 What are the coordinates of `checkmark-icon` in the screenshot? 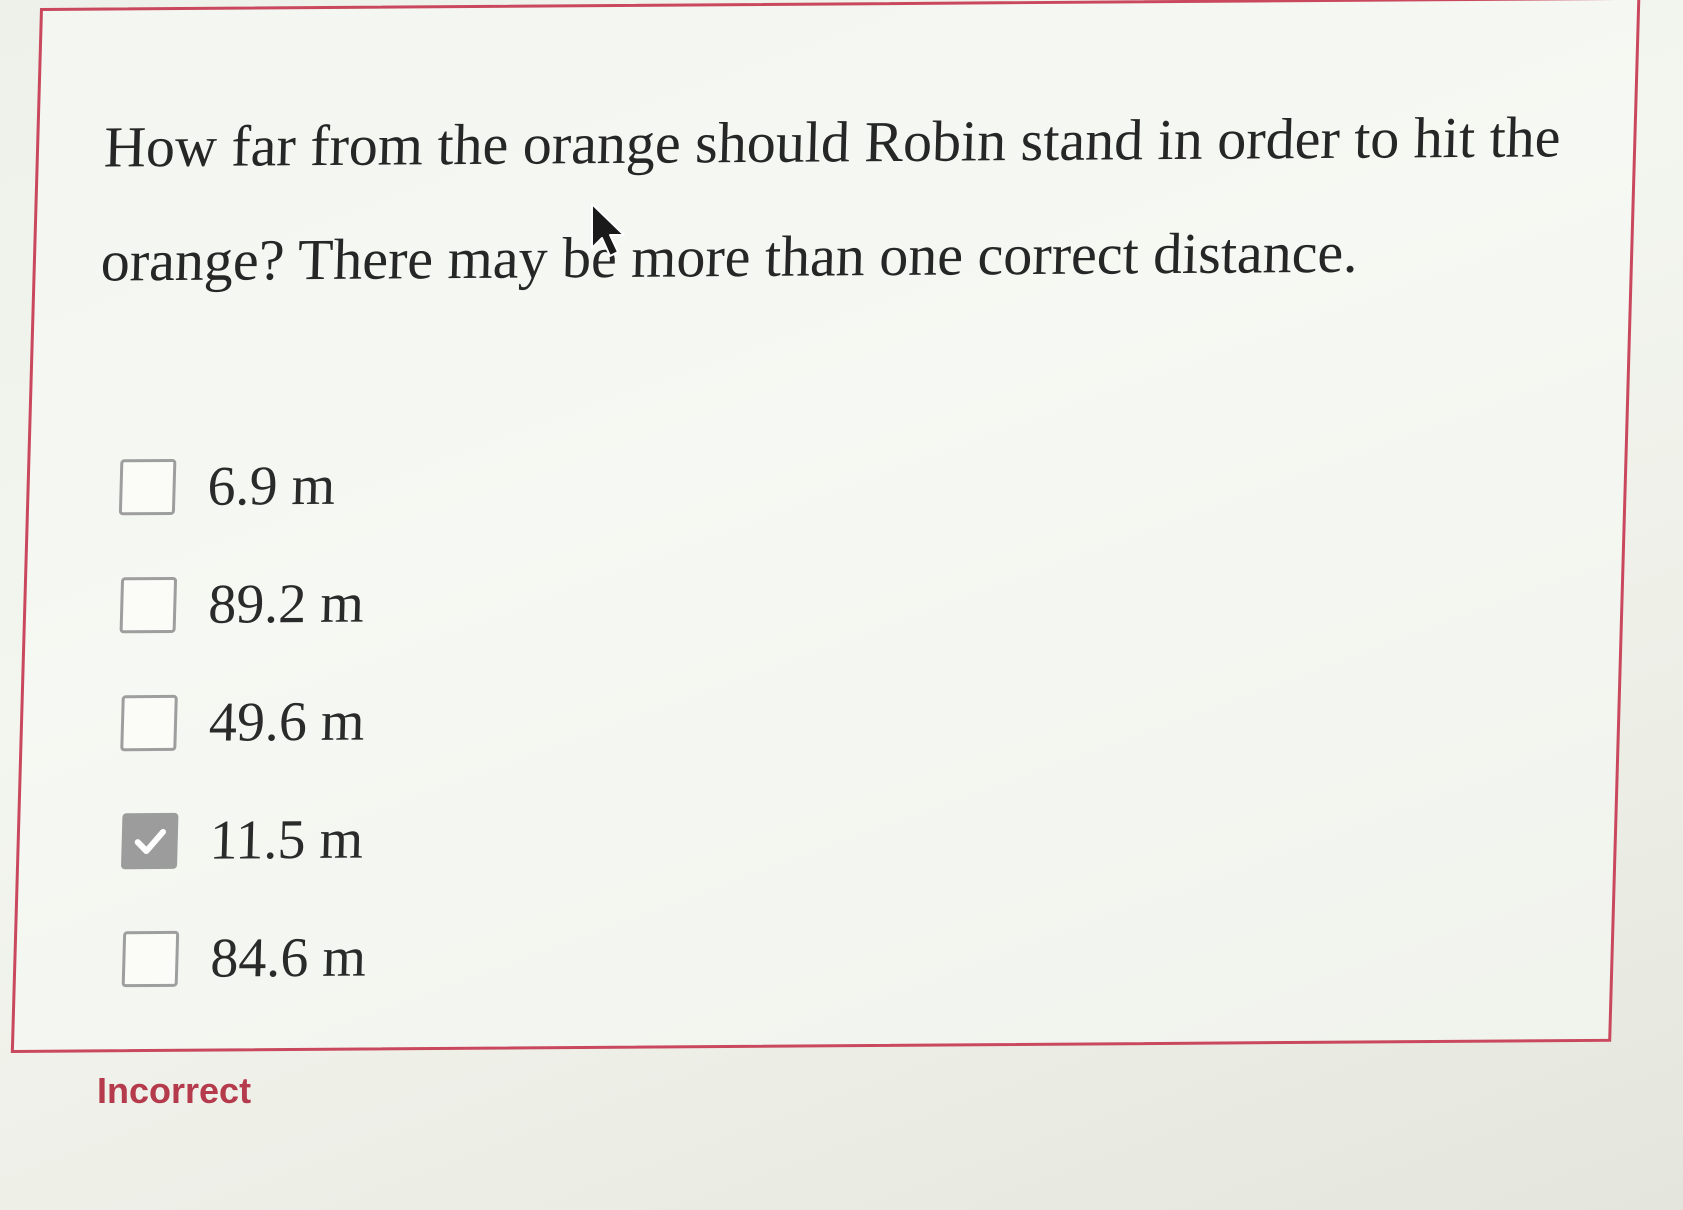 It's located at (150, 841).